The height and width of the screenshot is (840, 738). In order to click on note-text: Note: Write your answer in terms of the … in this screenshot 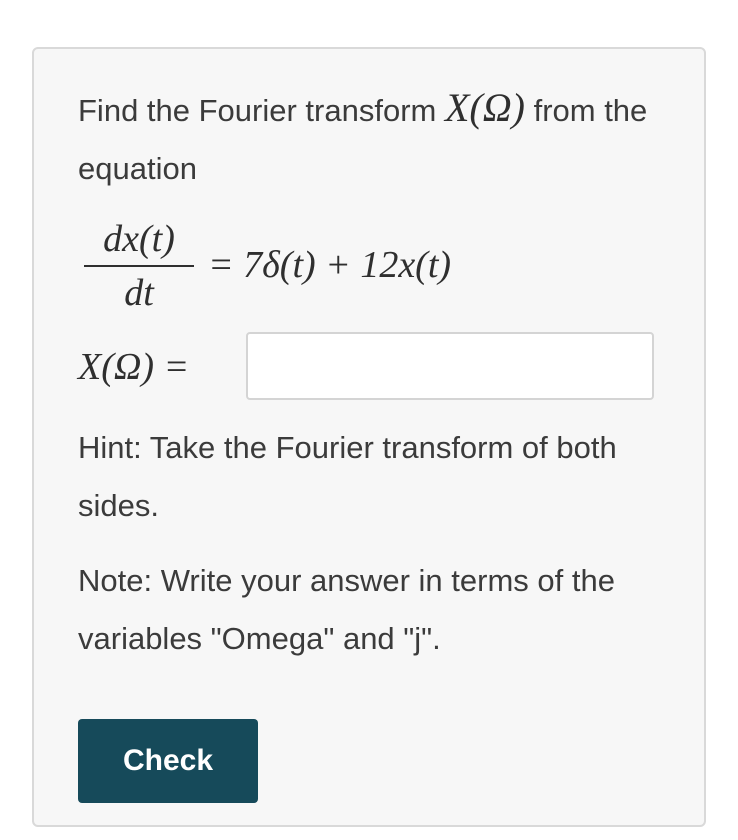, I will do `click(346, 609)`.